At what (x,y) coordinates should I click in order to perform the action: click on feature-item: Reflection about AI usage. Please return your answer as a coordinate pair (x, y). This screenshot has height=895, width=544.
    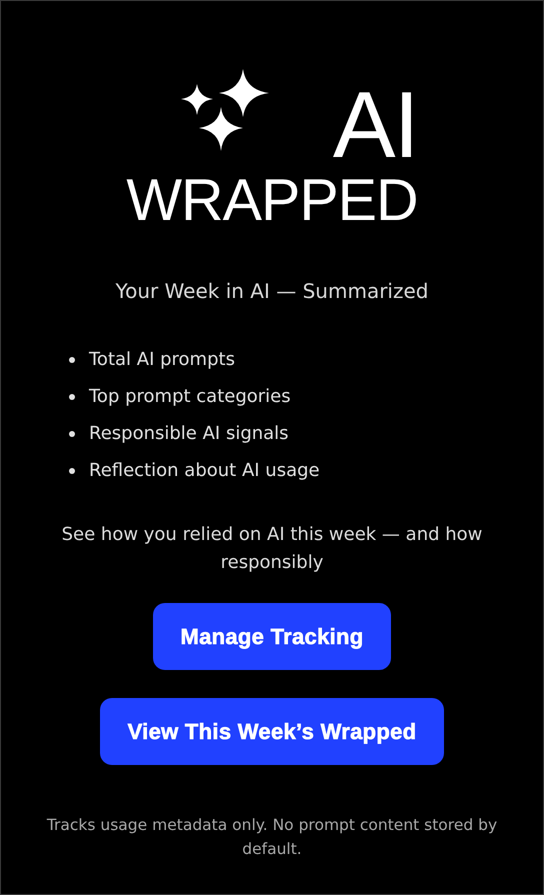
    Looking at the image, I should click on (204, 471).